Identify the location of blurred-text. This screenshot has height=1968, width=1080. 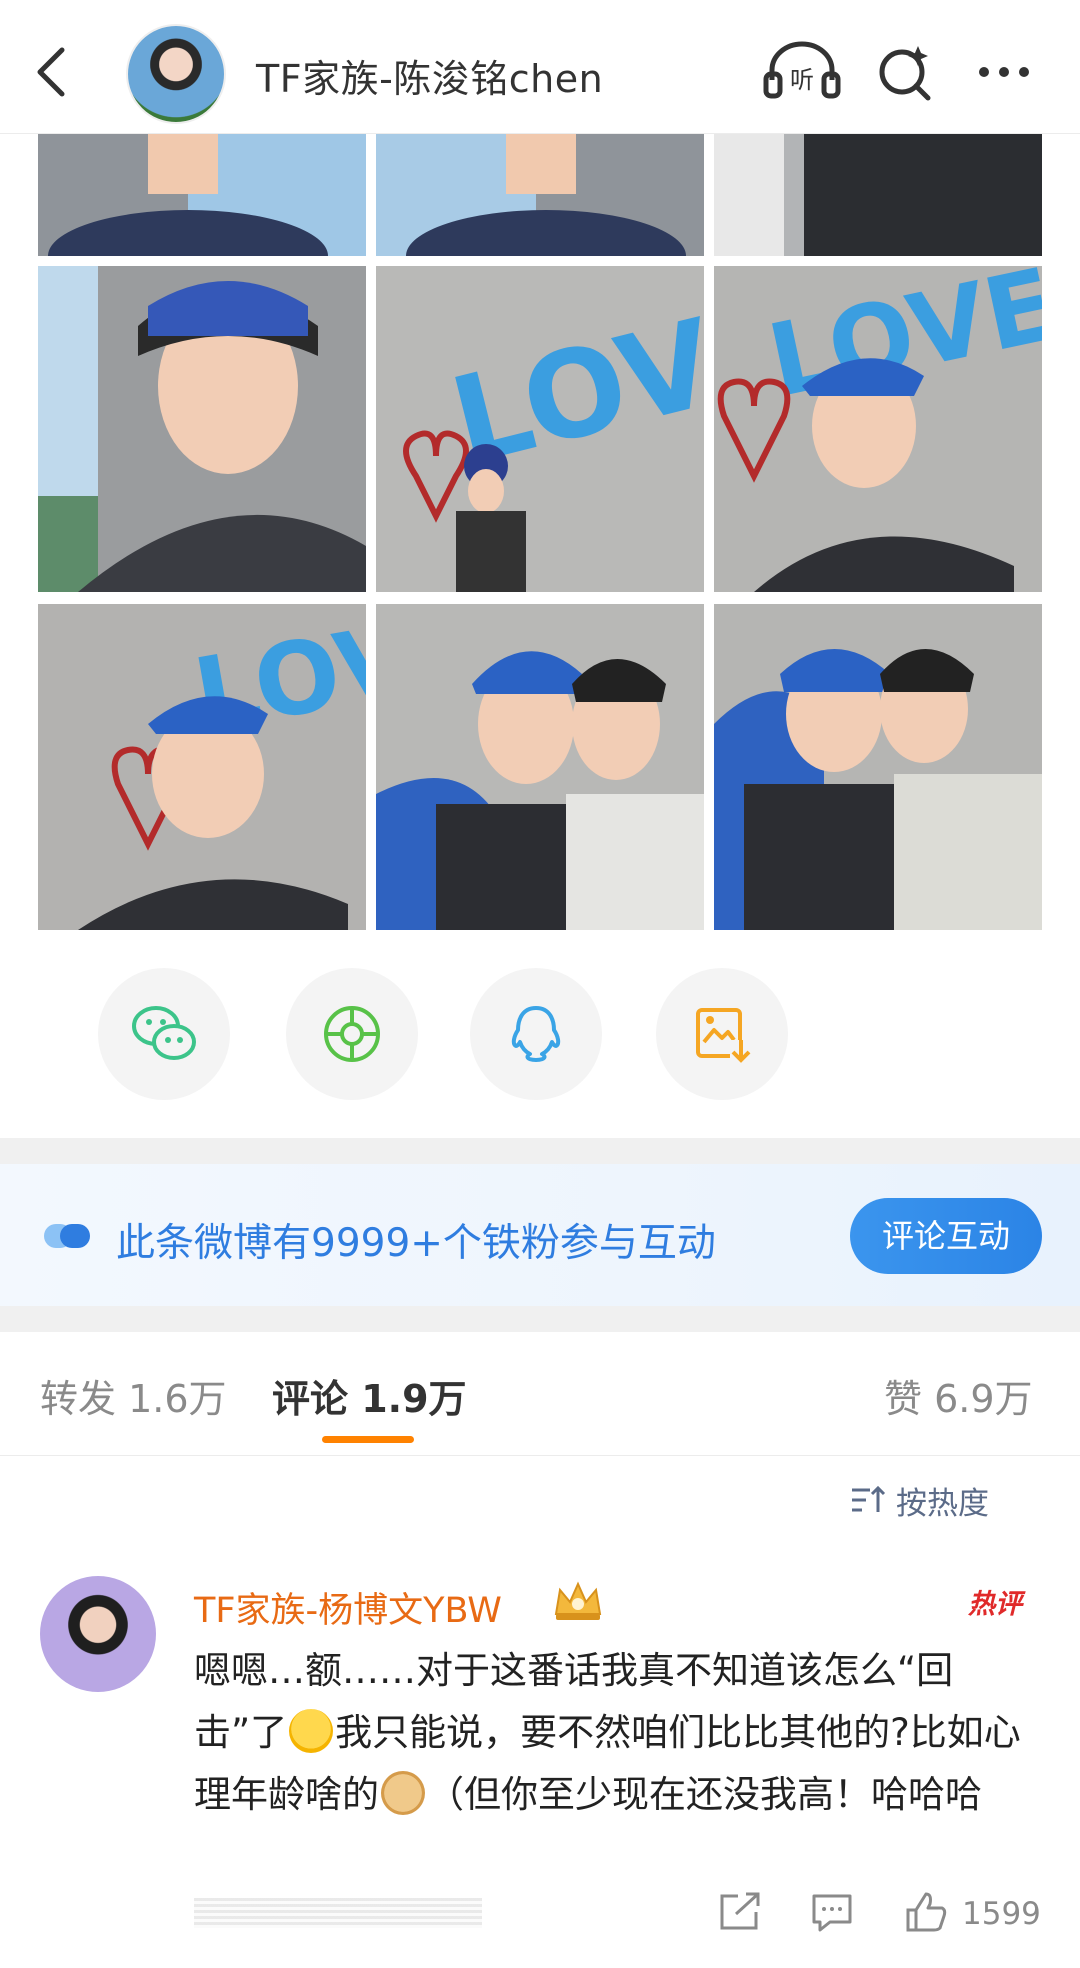
(338, 1913).